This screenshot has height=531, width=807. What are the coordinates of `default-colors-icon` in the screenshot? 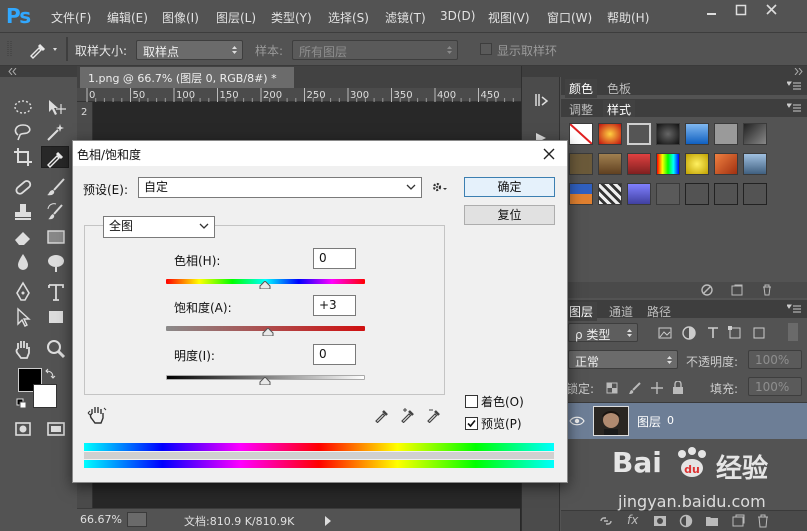 It's located at (22, 404).